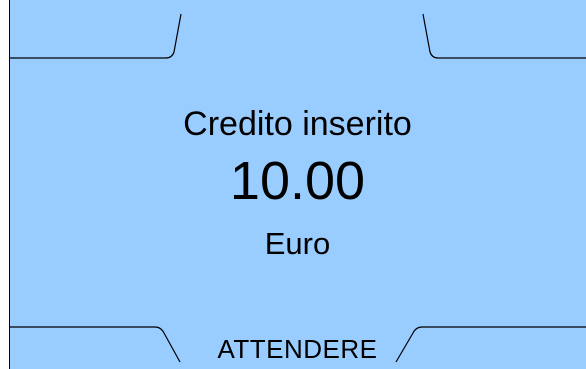 Image resolution: width=586 pixels, height=369 pixels. What do you see at coordinates (504, 36) in the screenshot?
I see `top-right-corner-line` at bounding box center [504, 36].